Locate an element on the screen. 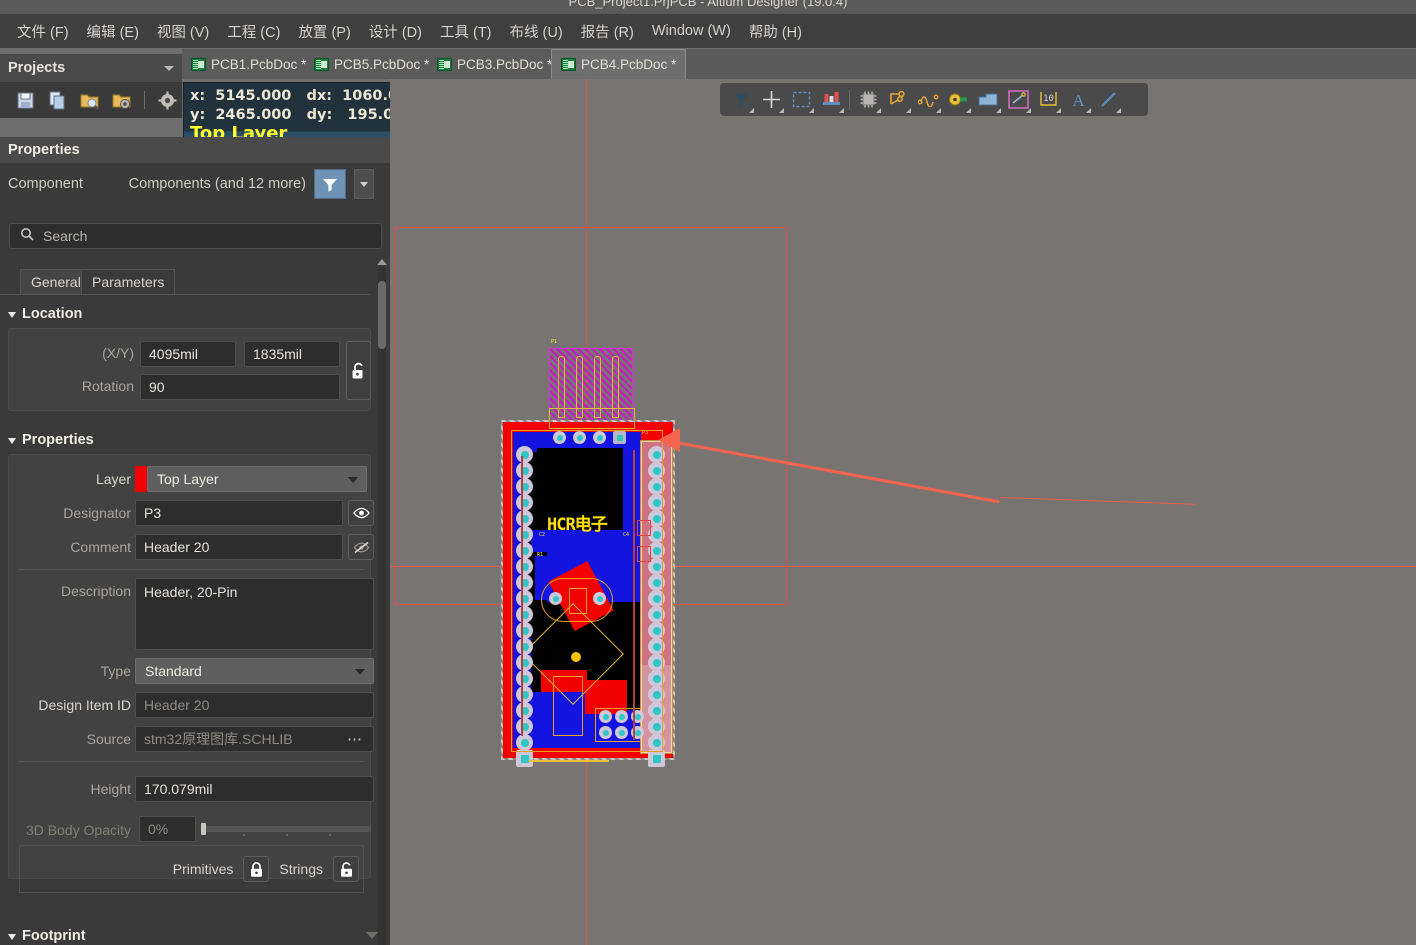 The image size is (1416, 945). tab-label: PCB3.PcbDoc * is located at coordinates (505, 64).